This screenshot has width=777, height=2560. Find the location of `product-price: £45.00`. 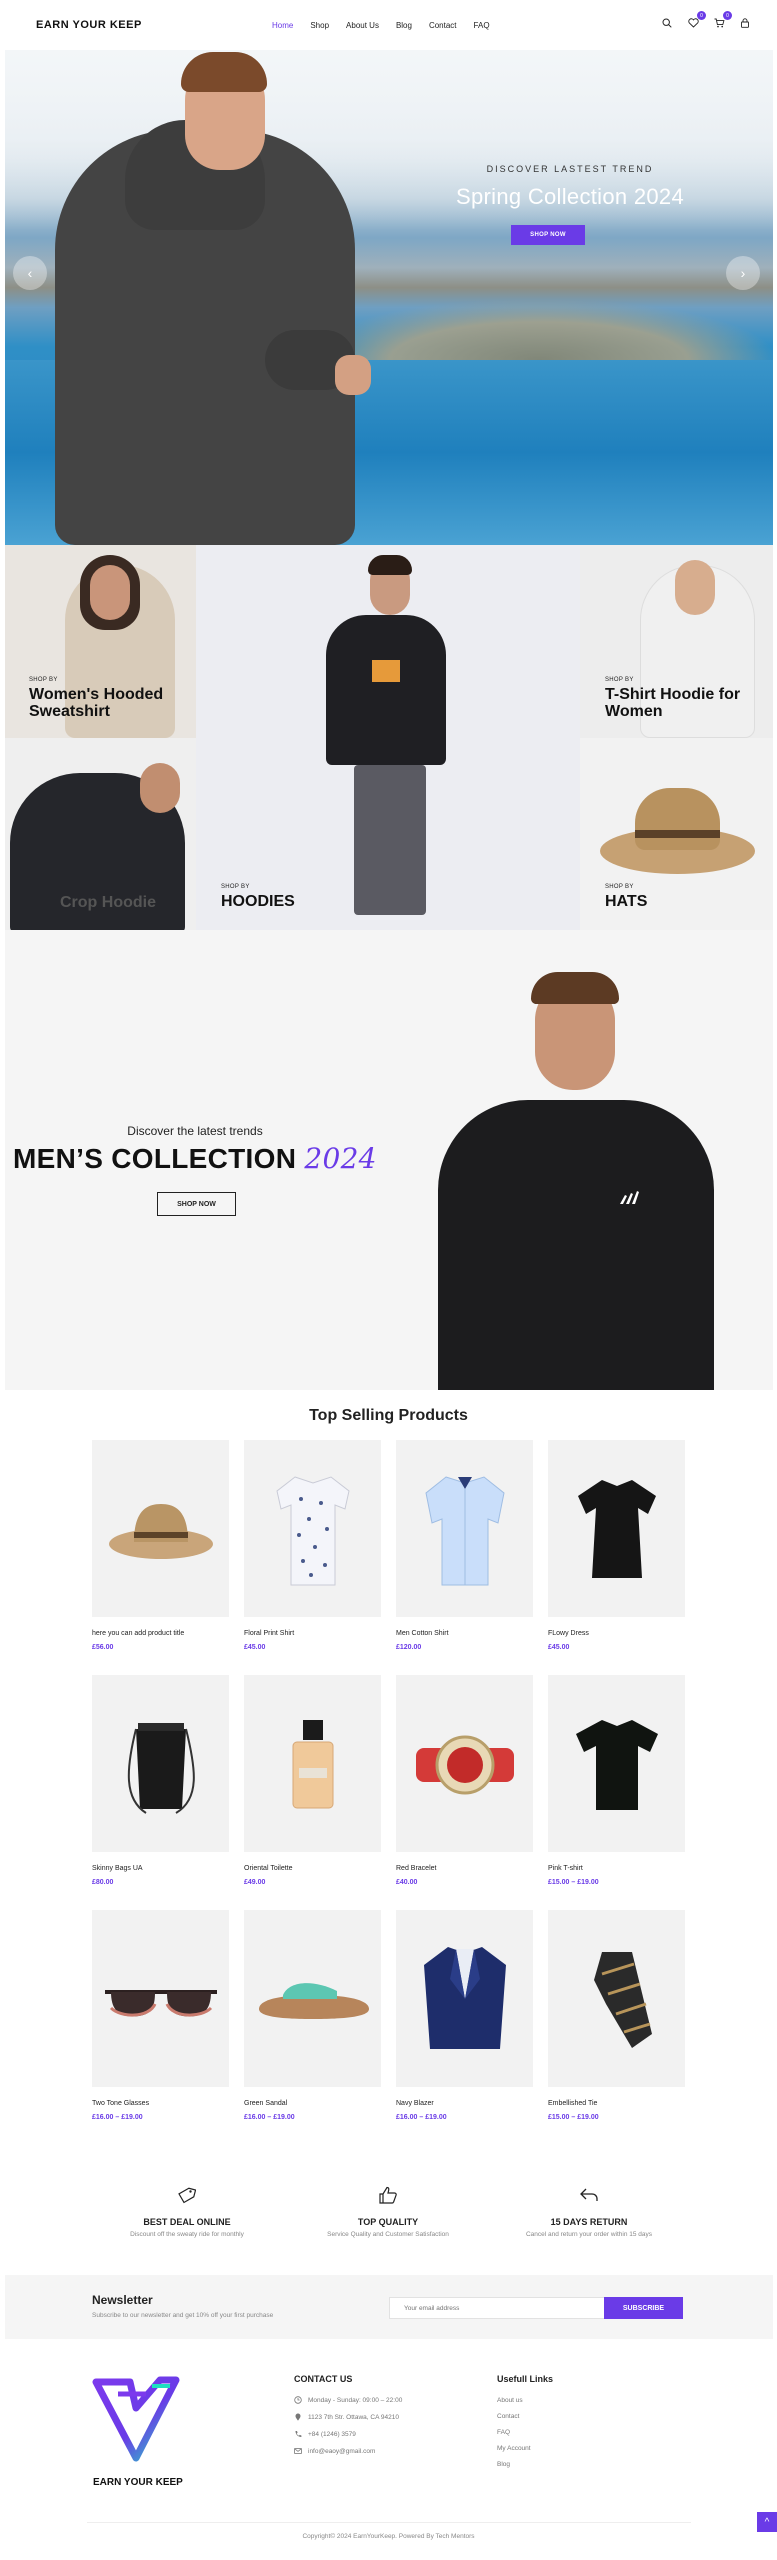

product-price: £45.00 is located at coordinates (255, 1647).